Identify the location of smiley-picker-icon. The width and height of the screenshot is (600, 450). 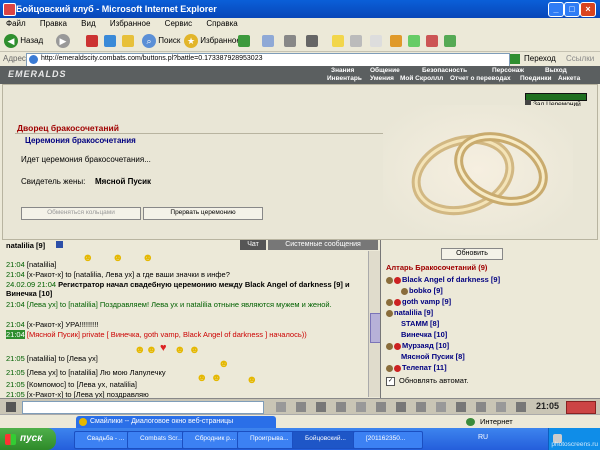
(321, 407).